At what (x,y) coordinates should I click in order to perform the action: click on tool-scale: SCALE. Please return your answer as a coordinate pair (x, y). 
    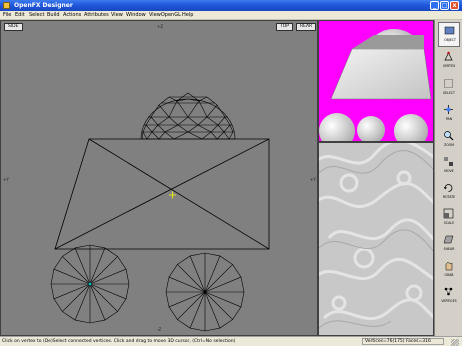
    Looking at the image, I should click on (449, 218).